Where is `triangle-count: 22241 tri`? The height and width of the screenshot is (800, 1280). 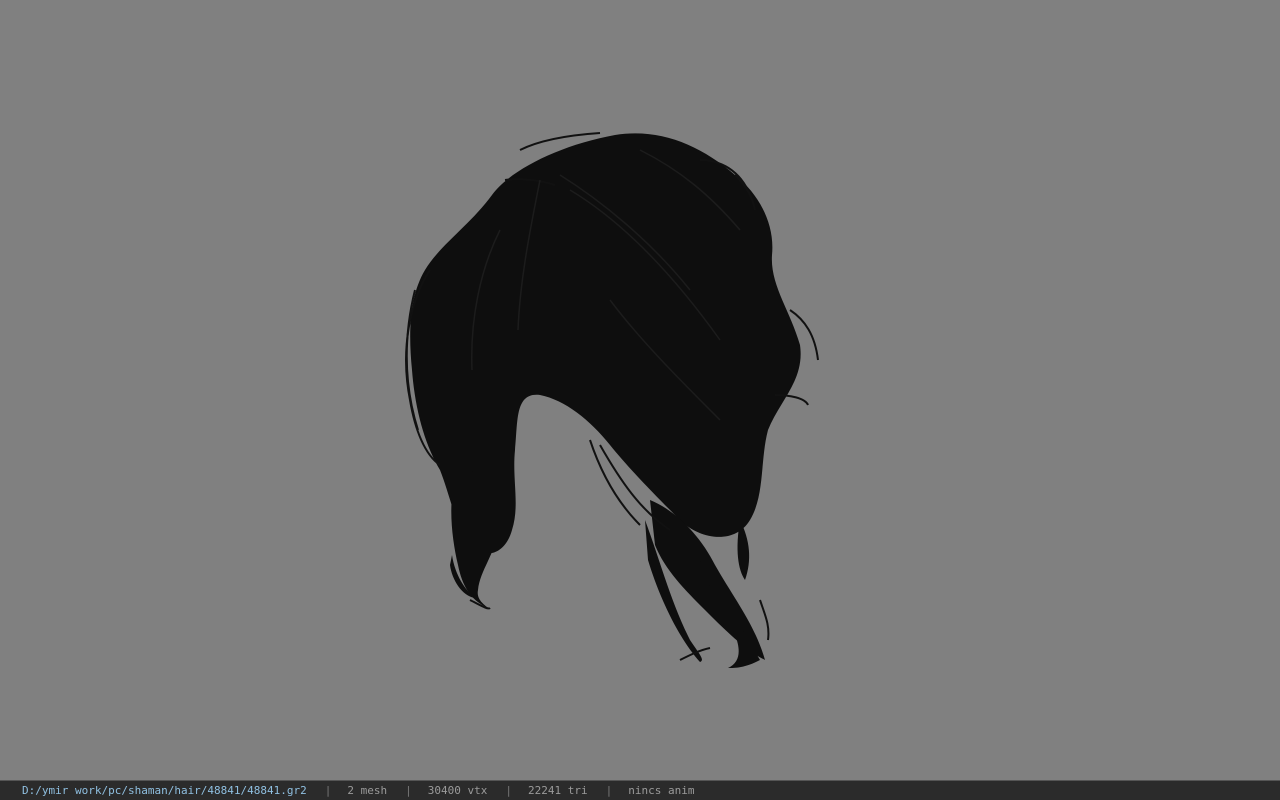 triangle-count: 22241 tri is located at coordinates (558, 790).